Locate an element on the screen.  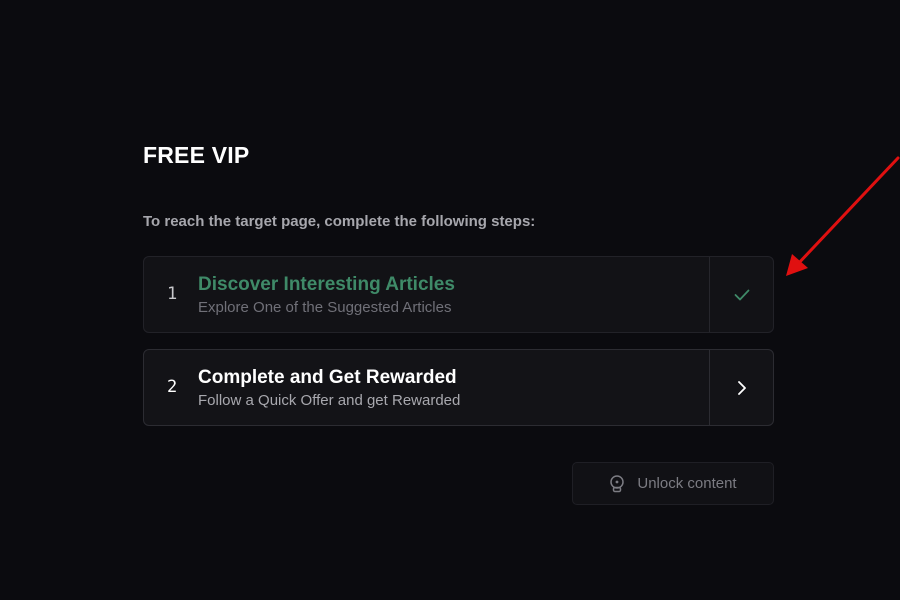
unlock-content-button: Unlock content is located at coordinates (673, 483).